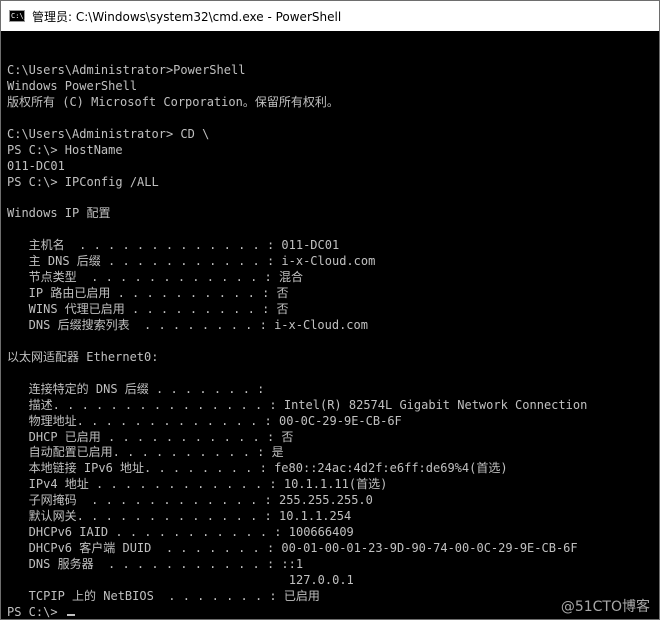 The image size is (662, 624). Describe the element at coordinates (59, 213) in the screenshot. I see `console-line: Windows IP 配置` at that location.